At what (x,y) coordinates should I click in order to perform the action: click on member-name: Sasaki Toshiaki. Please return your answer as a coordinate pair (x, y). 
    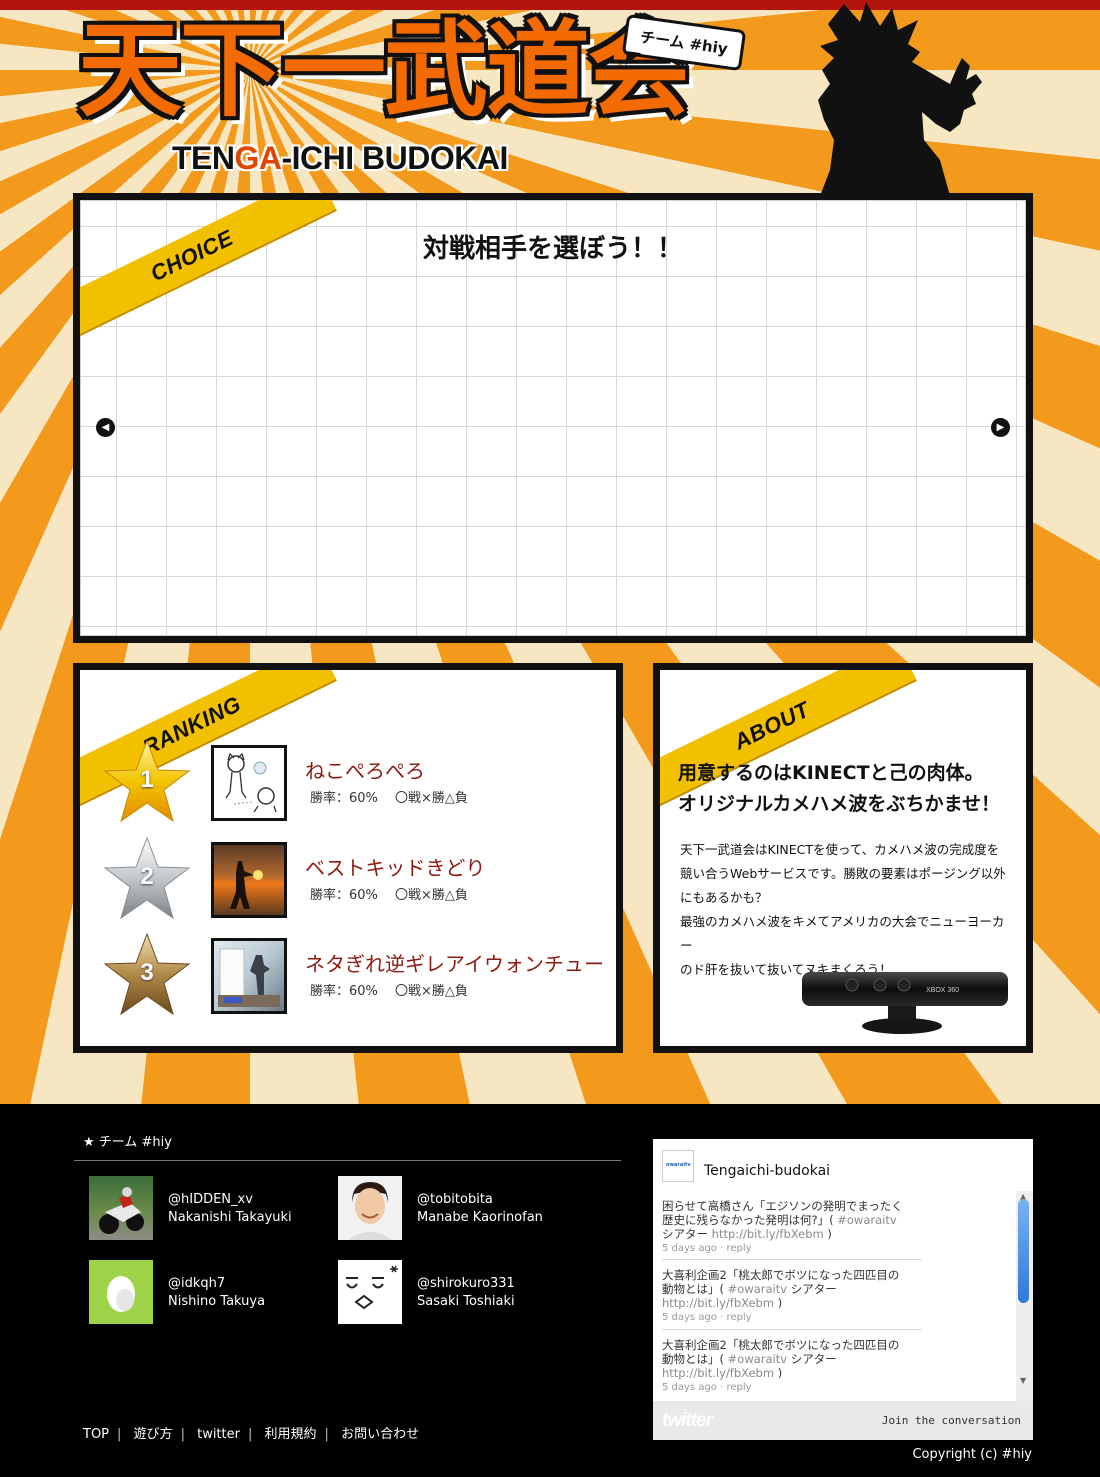
    Looking at the image, I should click on (466, 1301).